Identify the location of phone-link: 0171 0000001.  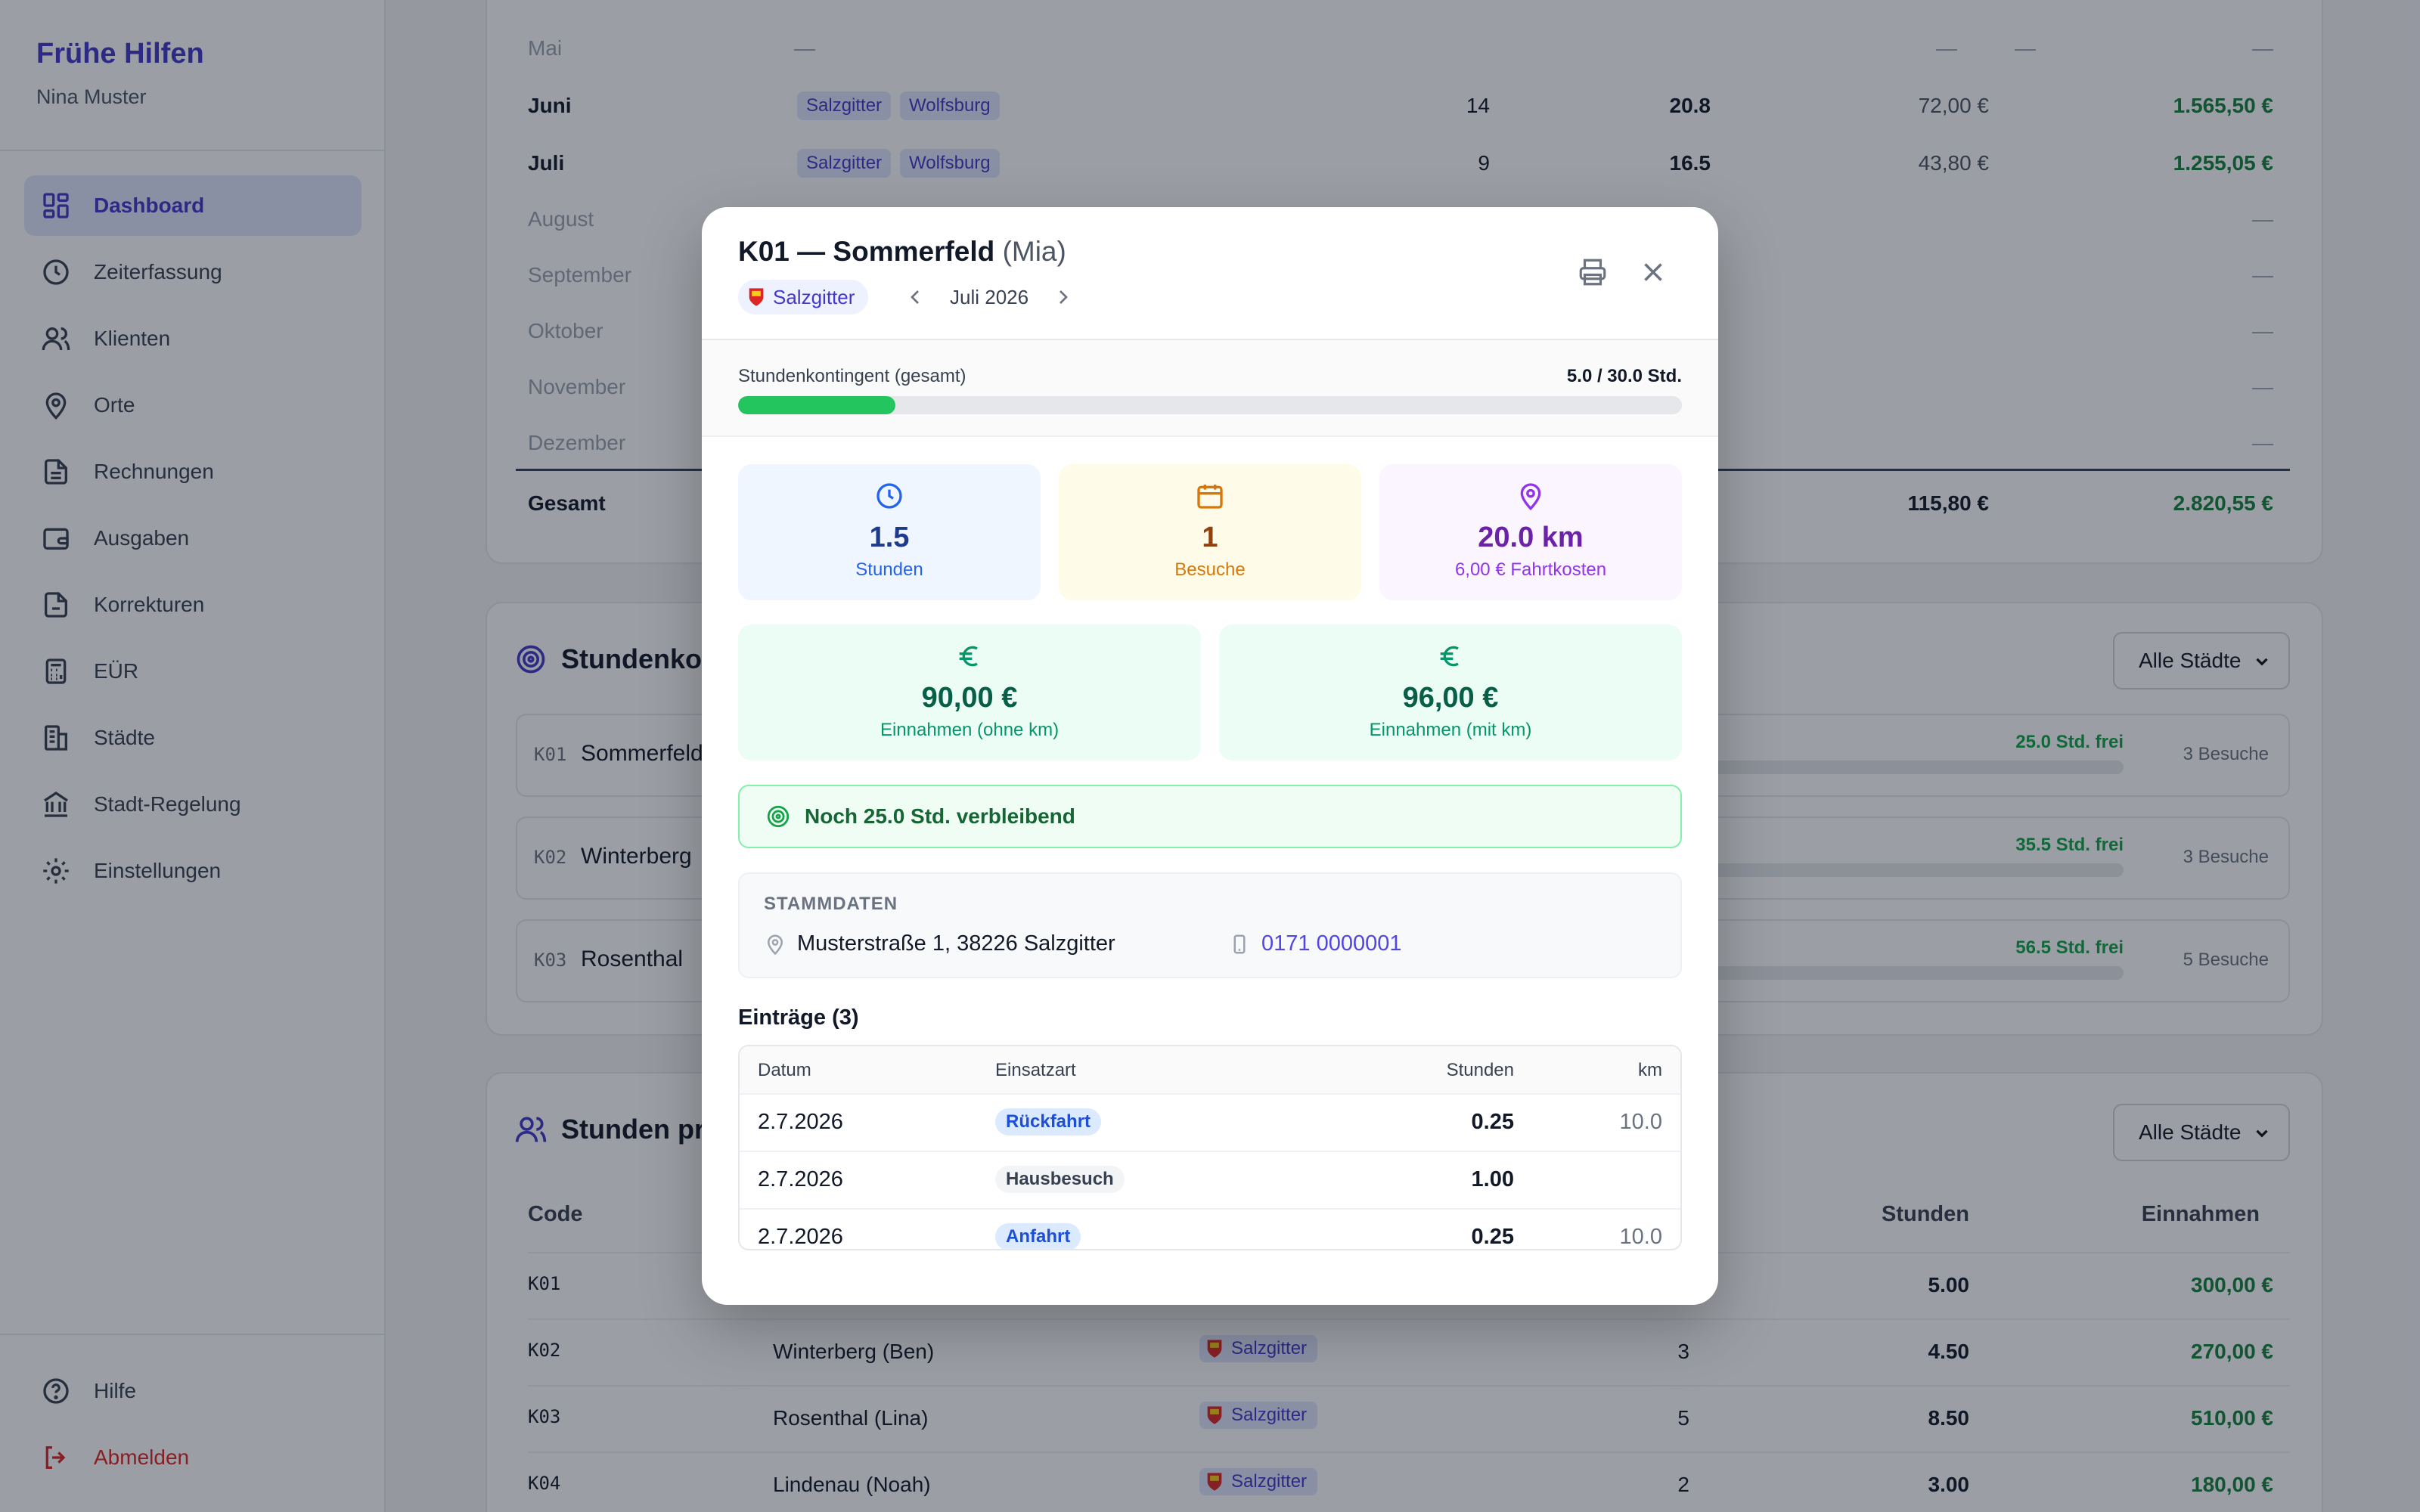
(1331, 943).